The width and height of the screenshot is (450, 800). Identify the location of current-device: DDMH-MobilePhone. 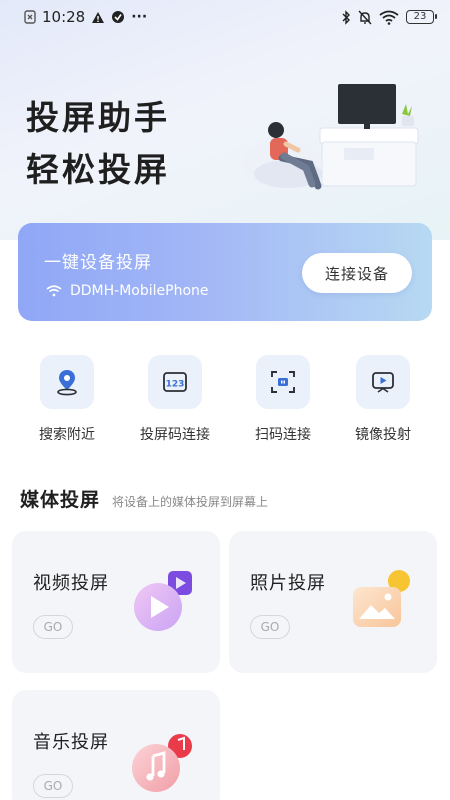
(127, 291).